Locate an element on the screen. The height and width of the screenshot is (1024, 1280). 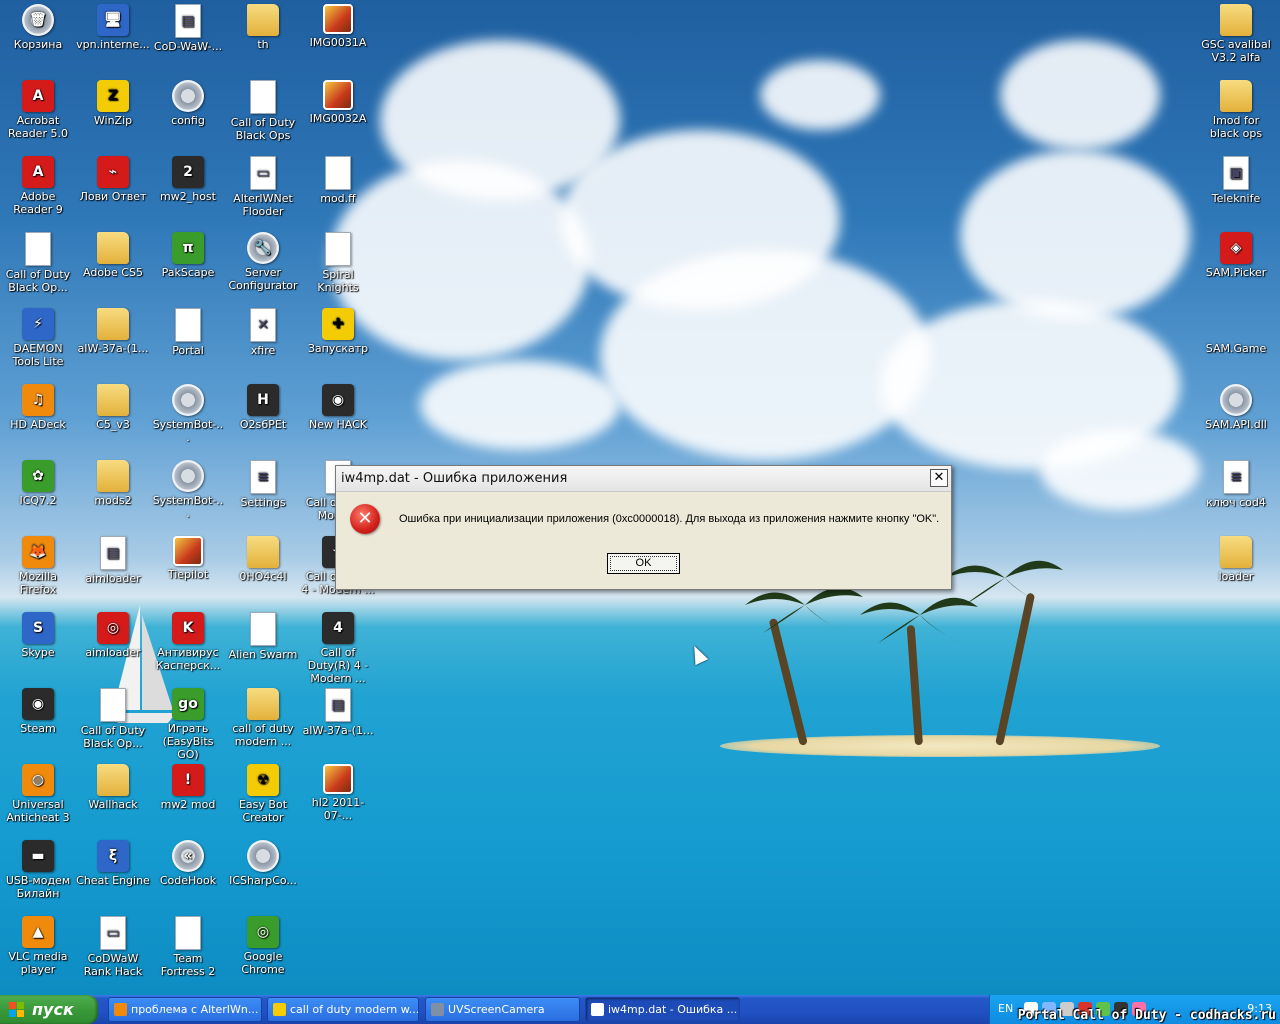
desktop-icon: loader is located at coordinates (1236, 570).